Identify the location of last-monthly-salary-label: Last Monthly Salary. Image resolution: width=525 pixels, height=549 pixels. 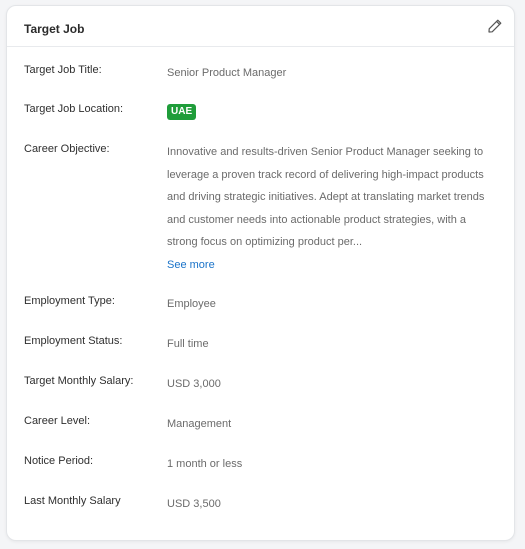
(72, 501).